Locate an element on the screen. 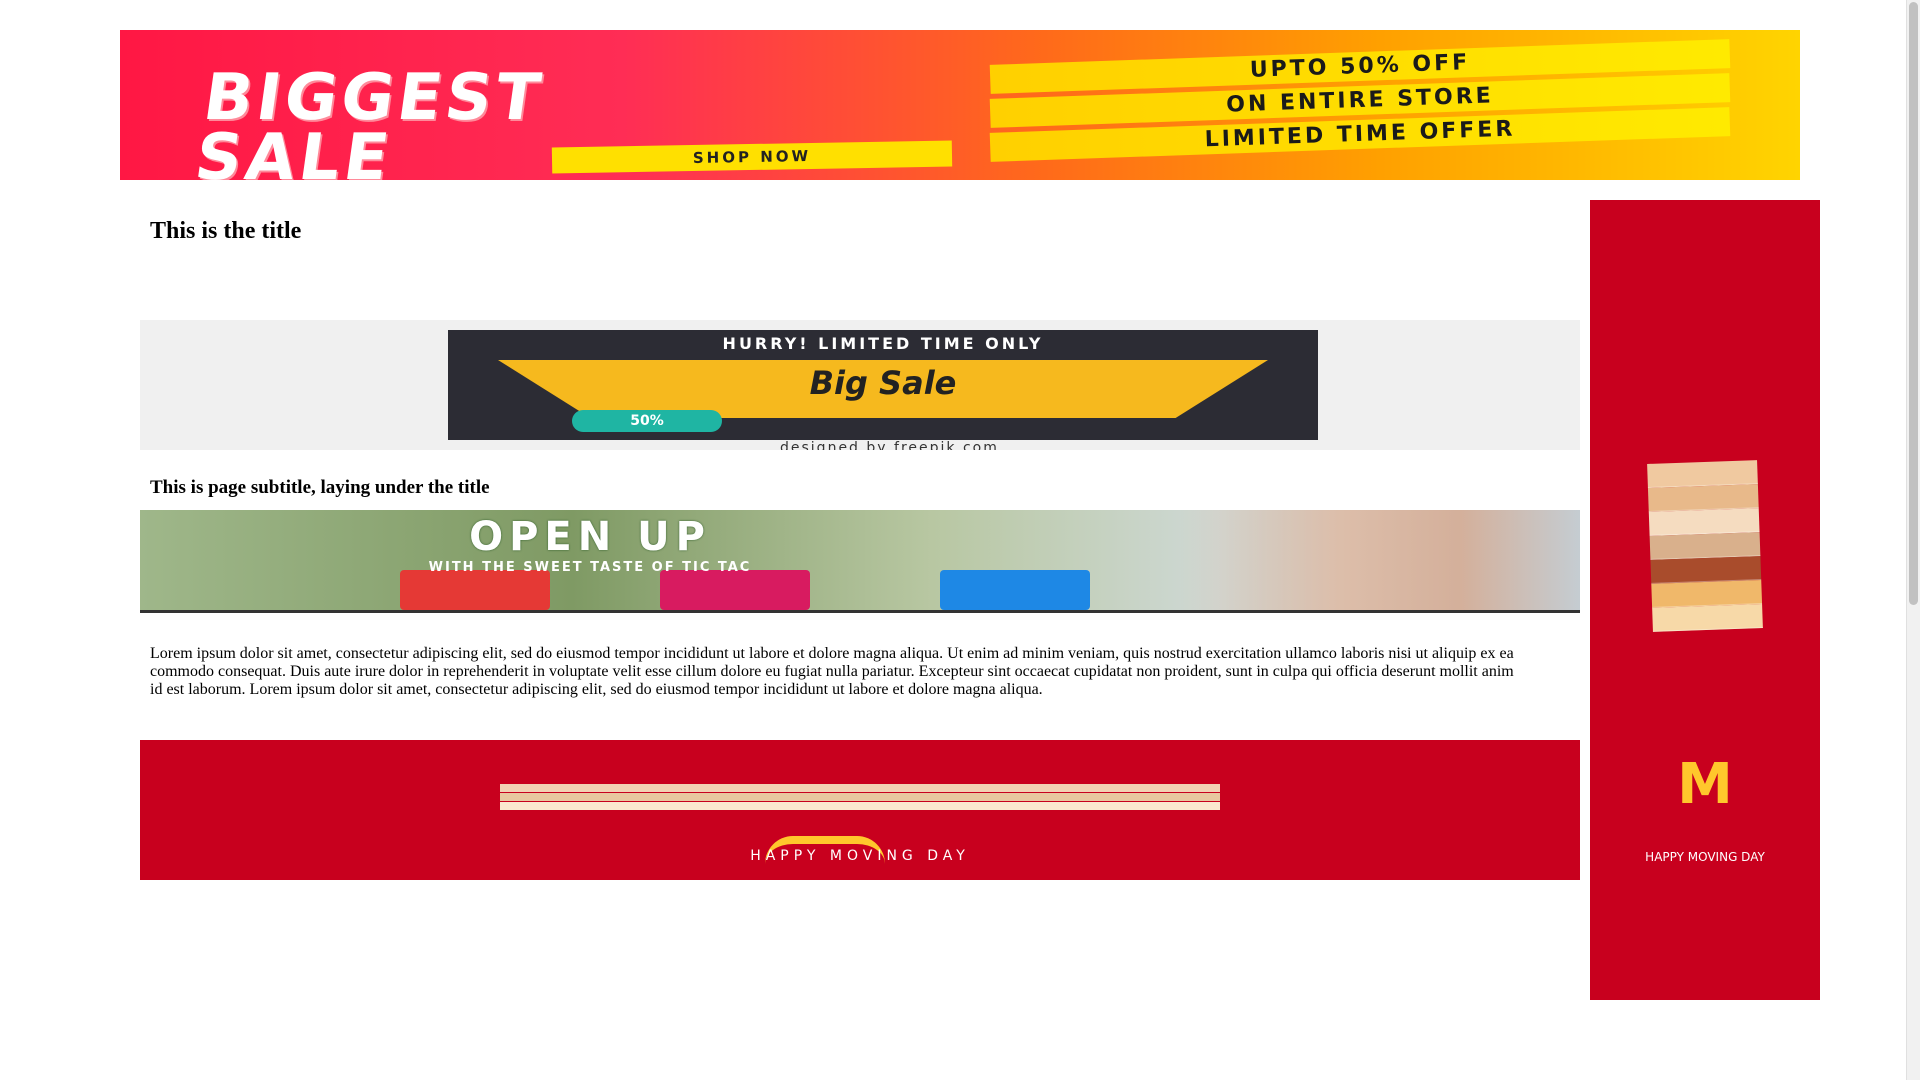 This screenshot has height=1080, width=1920. side-skyscraper-ad: M HAPPY MOVING DAY is located at coordinates (1705, 600).